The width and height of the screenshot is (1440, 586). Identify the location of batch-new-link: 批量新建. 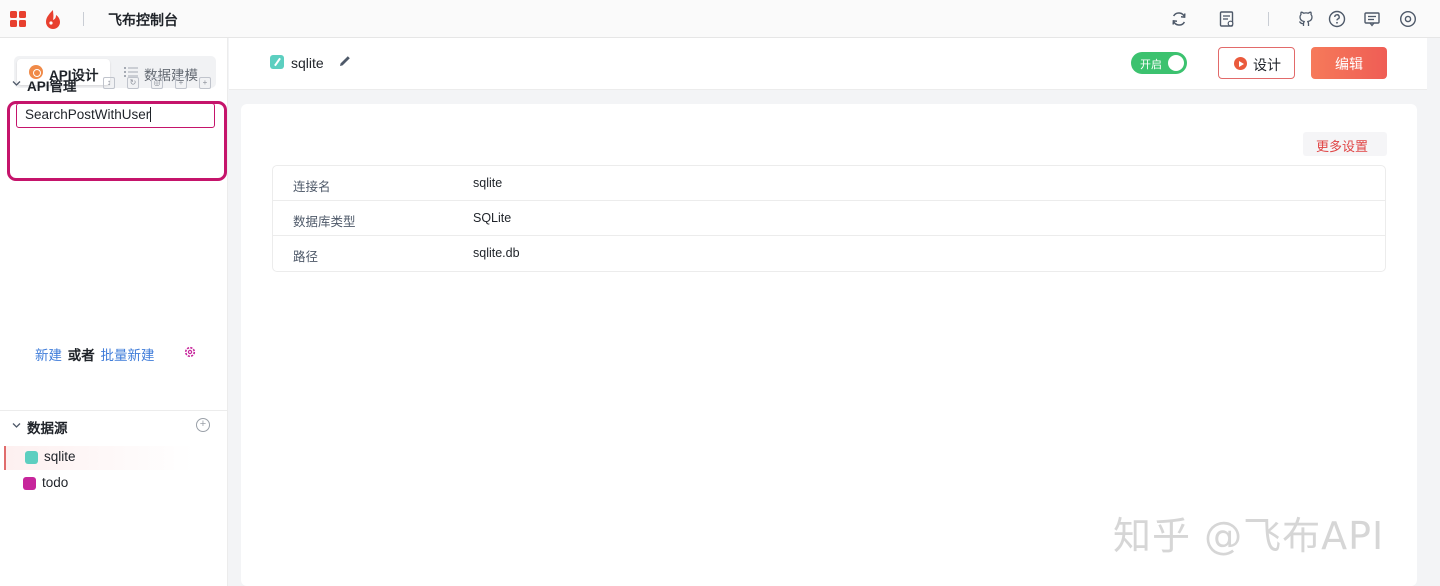
(128, 355).